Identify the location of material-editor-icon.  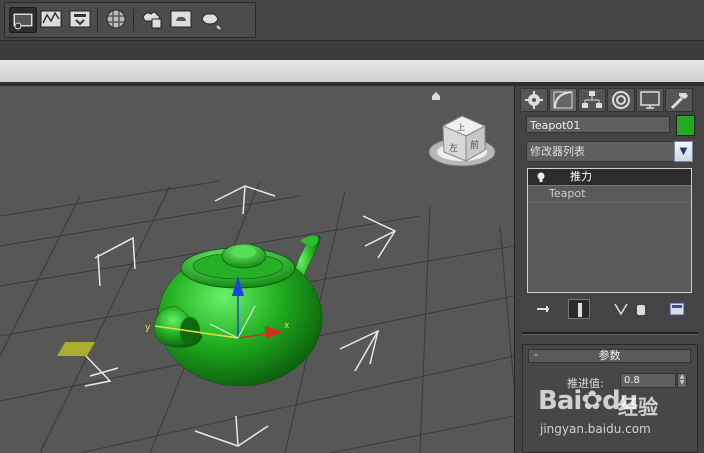
(116, 19).